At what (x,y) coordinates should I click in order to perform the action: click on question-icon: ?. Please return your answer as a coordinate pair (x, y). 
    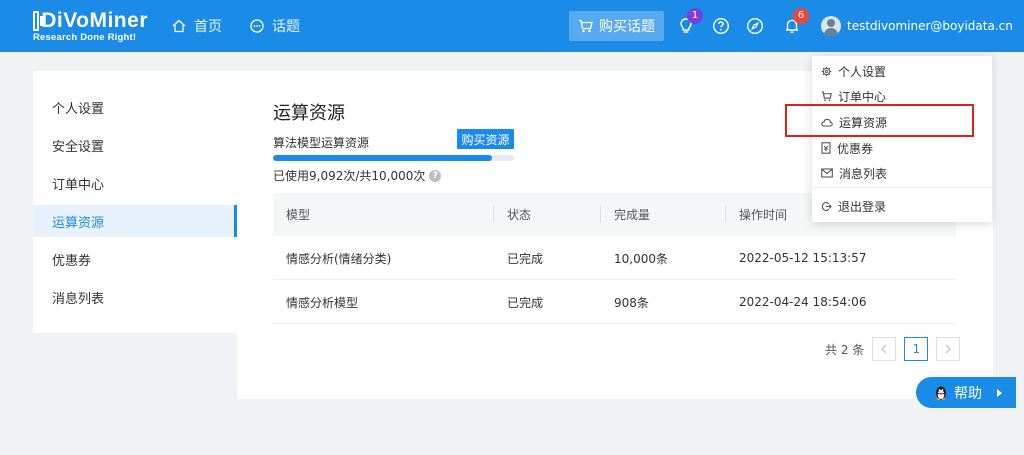
    Looking at the image, I should click on (435, 175).